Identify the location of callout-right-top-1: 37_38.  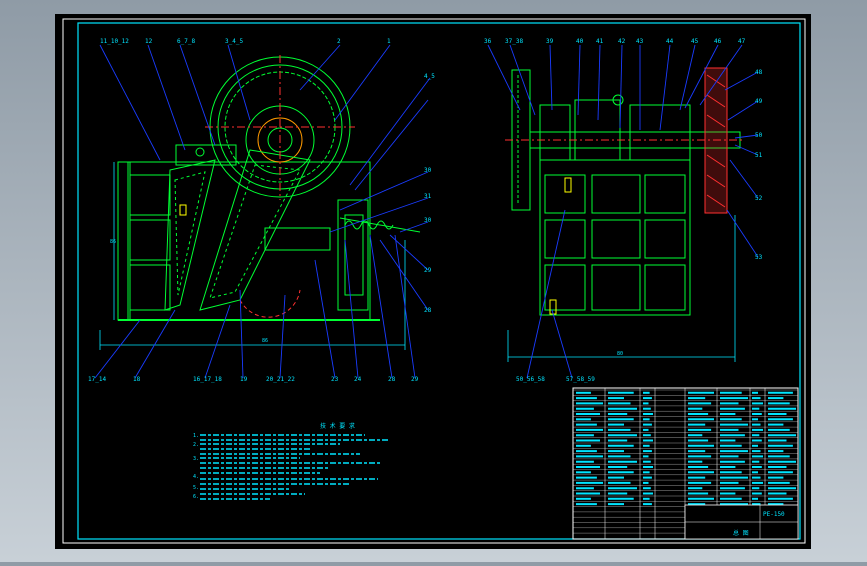
(514, 41).